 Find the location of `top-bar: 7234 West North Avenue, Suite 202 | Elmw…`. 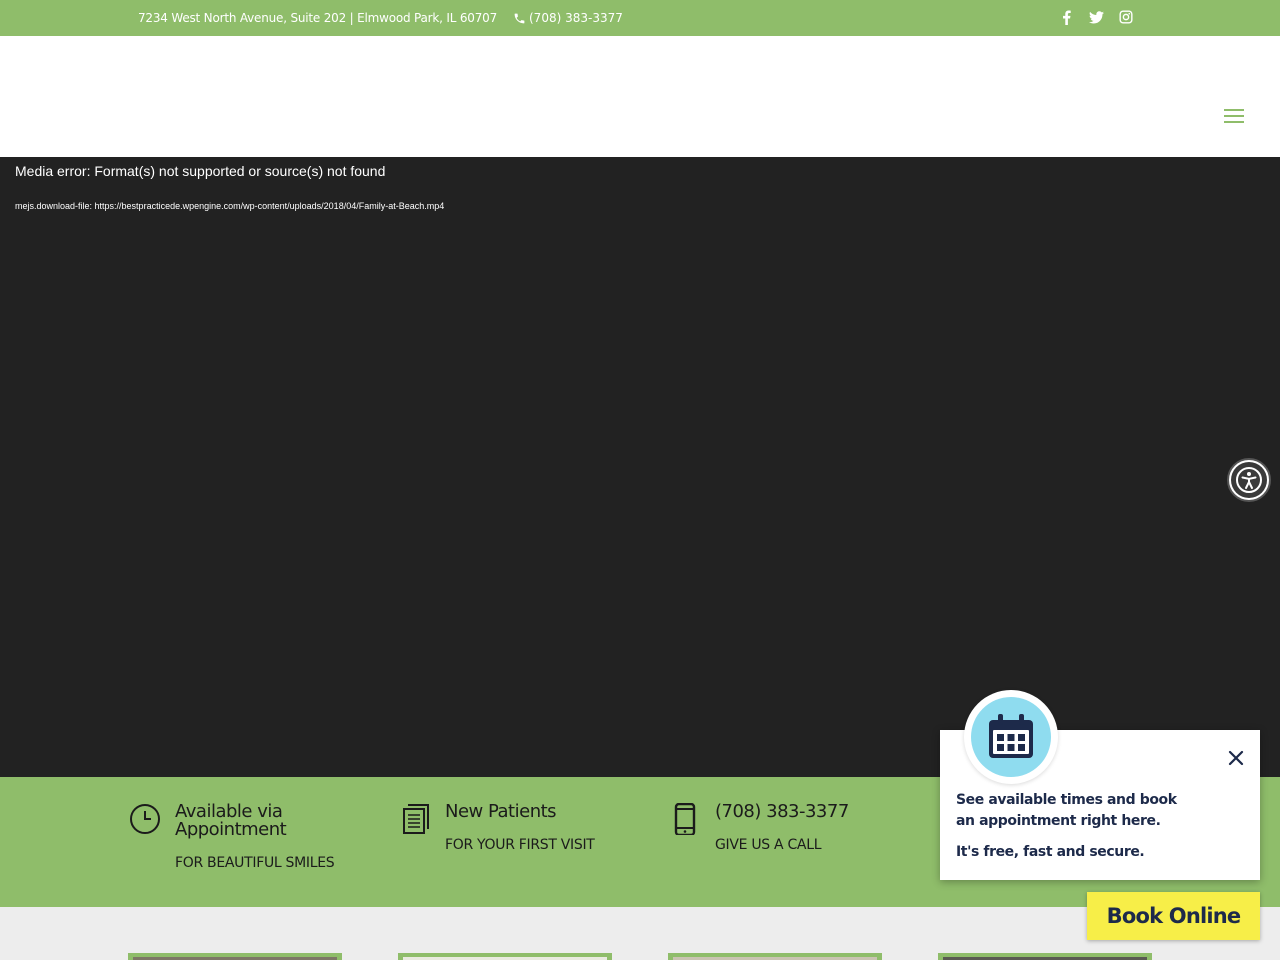

top-bar: 7234 West North Avenue, Suite 202 | Elmw… is located at coordinates (640, 18).